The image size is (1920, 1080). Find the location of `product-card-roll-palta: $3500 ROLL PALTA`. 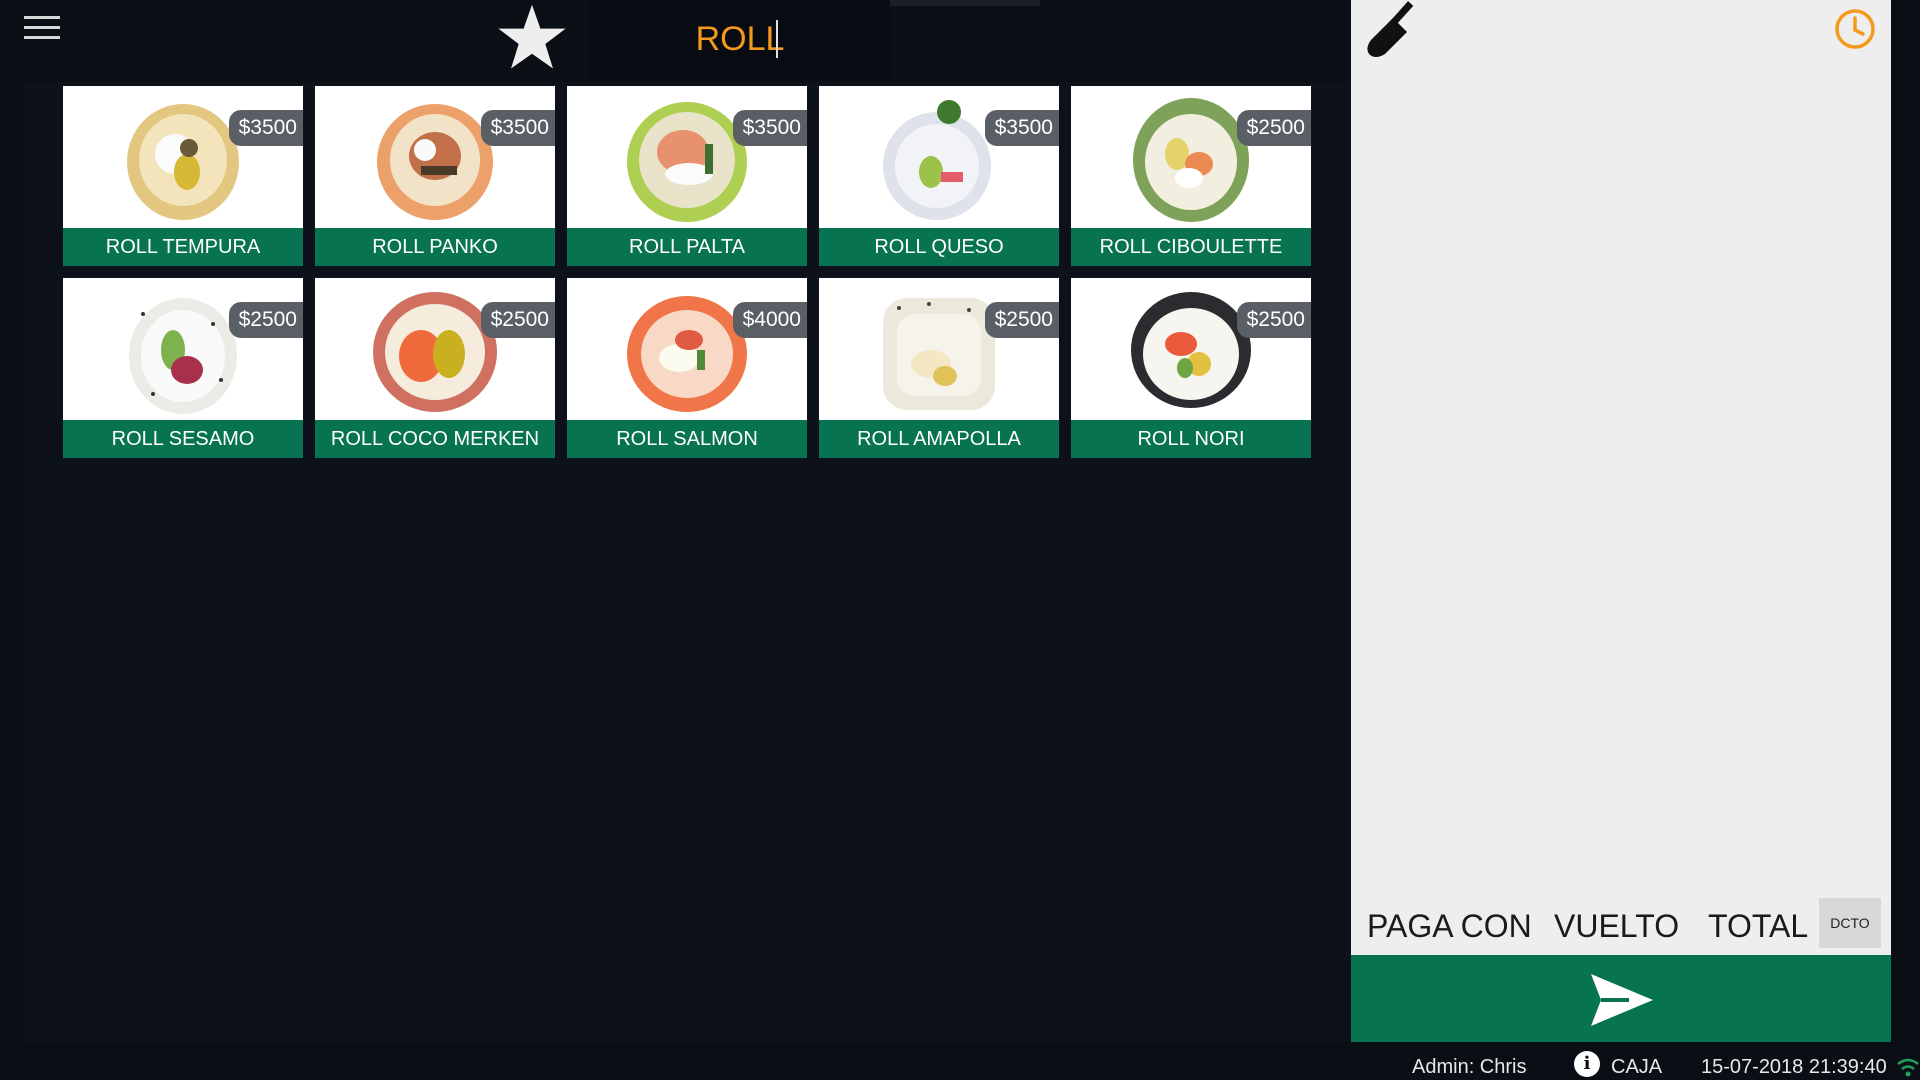

product-card-roll-palta: $3500 ROLL PALTA is located at coordinates (687, 176).